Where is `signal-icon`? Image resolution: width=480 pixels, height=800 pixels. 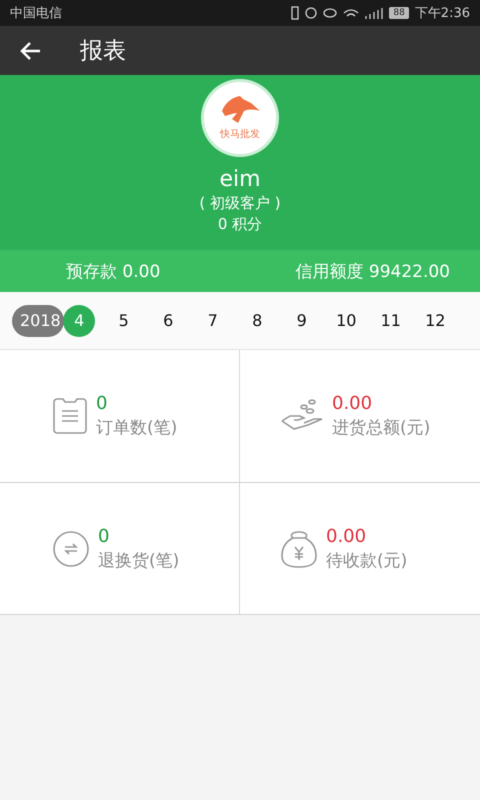
signal-icon is located at coordinates (374, 13).